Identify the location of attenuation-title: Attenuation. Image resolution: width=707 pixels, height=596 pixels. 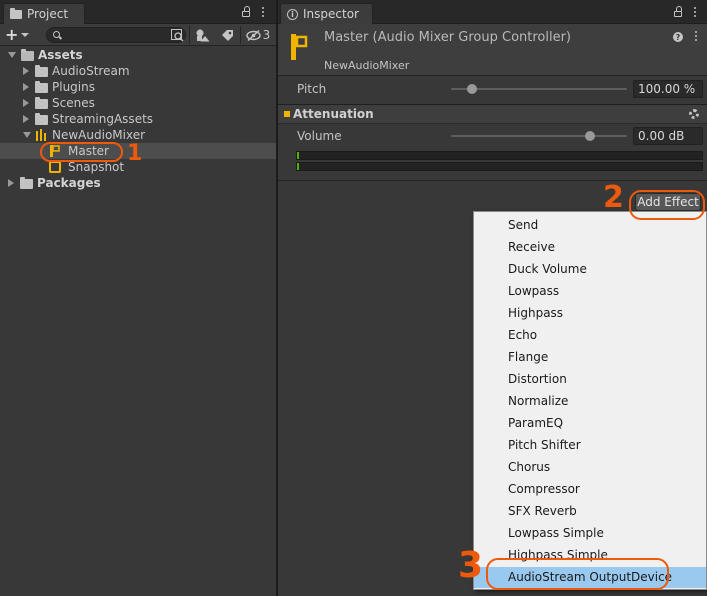
(333, 114).